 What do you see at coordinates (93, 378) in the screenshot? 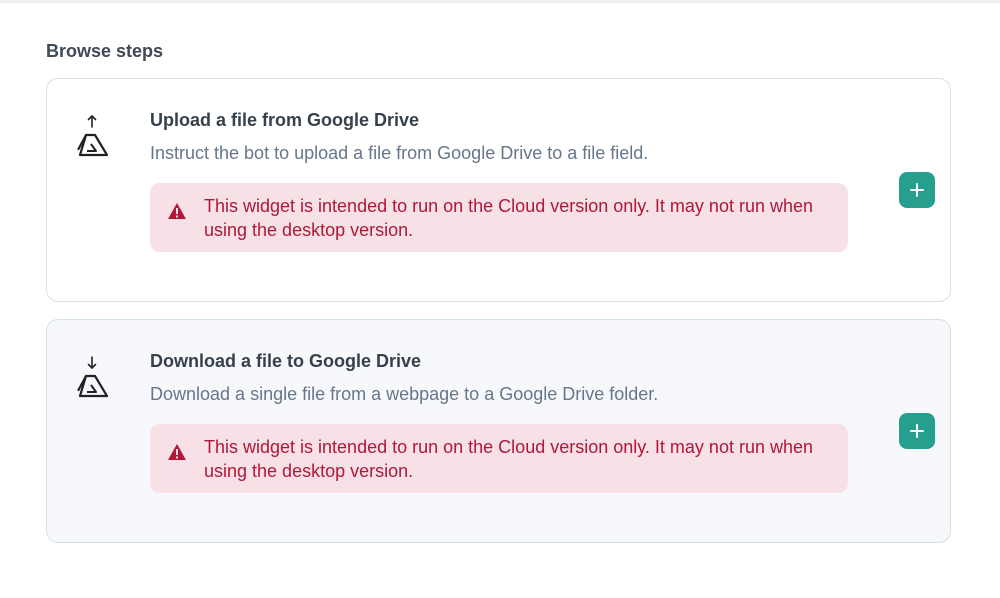
I see `google-drive-download-icon` at bounding box center [93, 378].